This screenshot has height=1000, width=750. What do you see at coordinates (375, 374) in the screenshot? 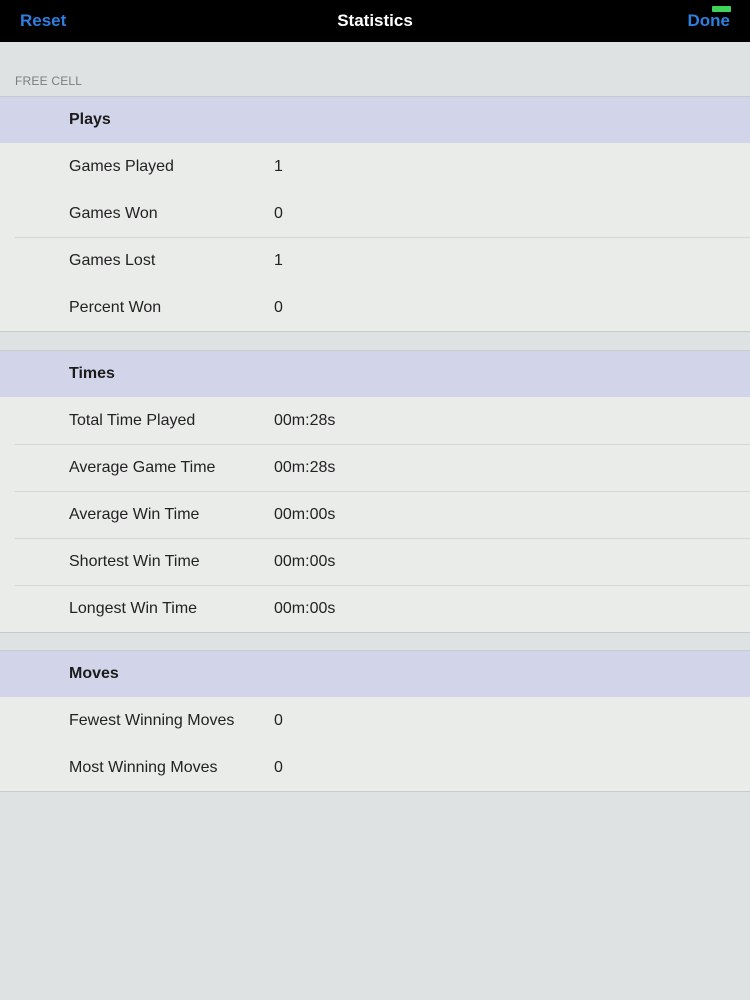
I see `group-header-times: Times` at bounding box center [375, 374].